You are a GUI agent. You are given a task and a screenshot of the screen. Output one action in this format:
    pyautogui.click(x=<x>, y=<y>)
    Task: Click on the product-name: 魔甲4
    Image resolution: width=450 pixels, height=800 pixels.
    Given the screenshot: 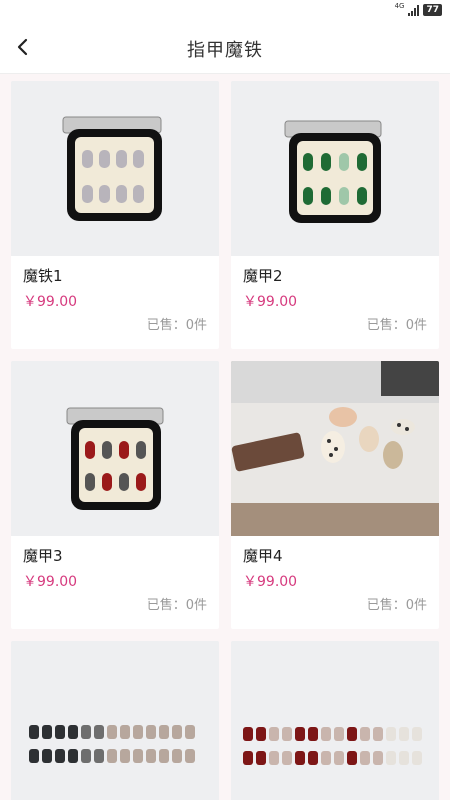 What is the action you would take?
    pyautogui.click(x=263, y=556)
    